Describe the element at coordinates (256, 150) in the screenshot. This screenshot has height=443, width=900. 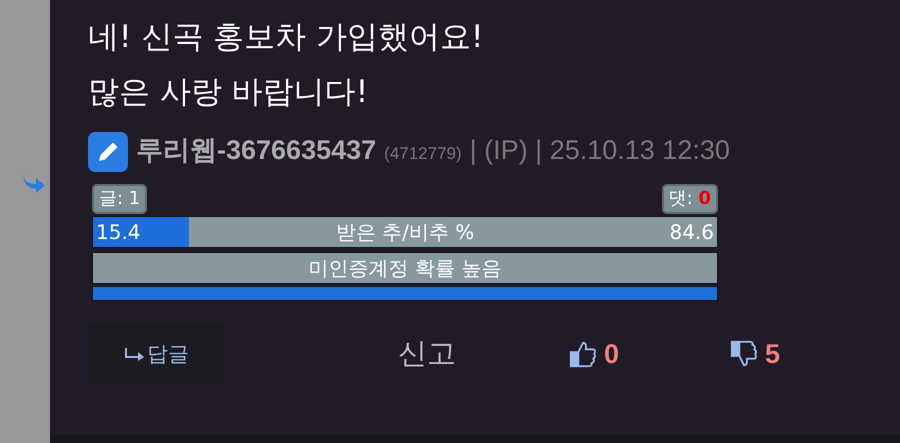
I see `author-name: 루리웹-3676635437` at that location.